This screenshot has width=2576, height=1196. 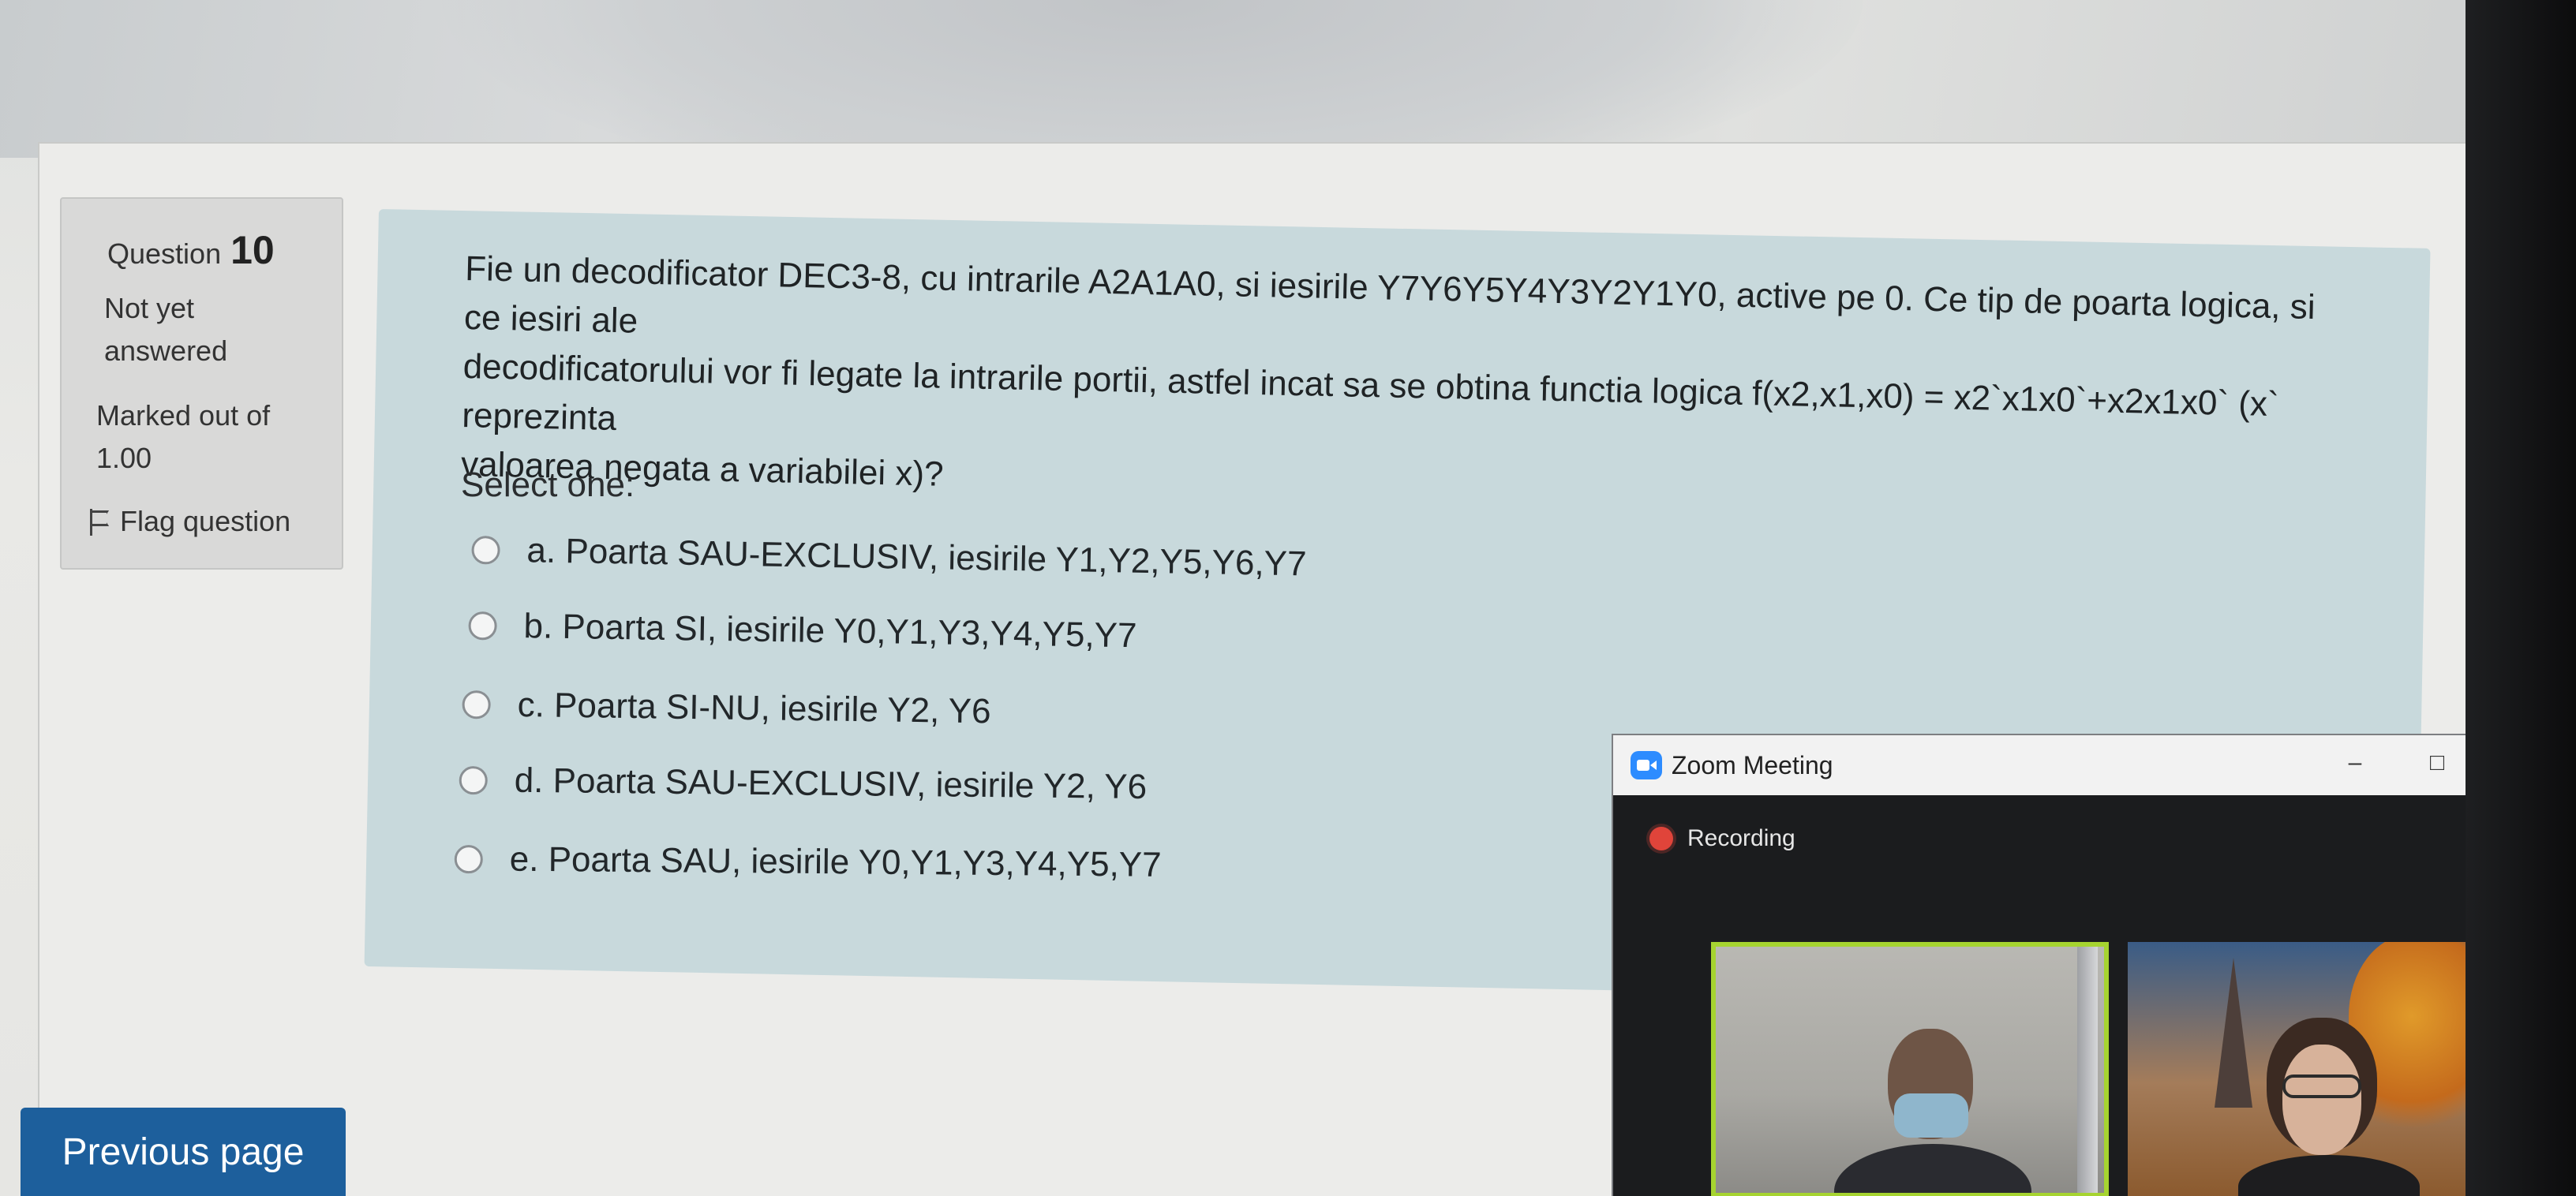 What do you see at coordinates (1910, 1069) in the screenshot?
I see `participant-video-active` at bounding box center [1910, 1069].